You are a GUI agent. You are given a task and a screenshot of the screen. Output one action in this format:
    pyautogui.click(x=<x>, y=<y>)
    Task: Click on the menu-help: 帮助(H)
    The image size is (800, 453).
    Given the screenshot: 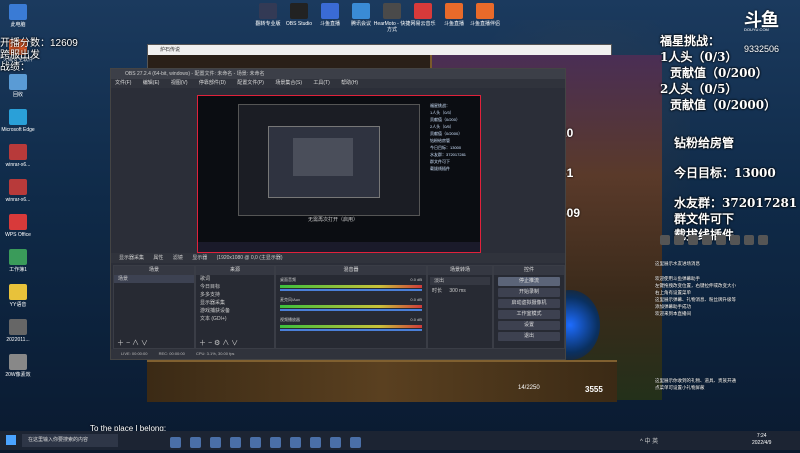 What is the action you would take?
    pyautogui.click(x=349, y=83)
    